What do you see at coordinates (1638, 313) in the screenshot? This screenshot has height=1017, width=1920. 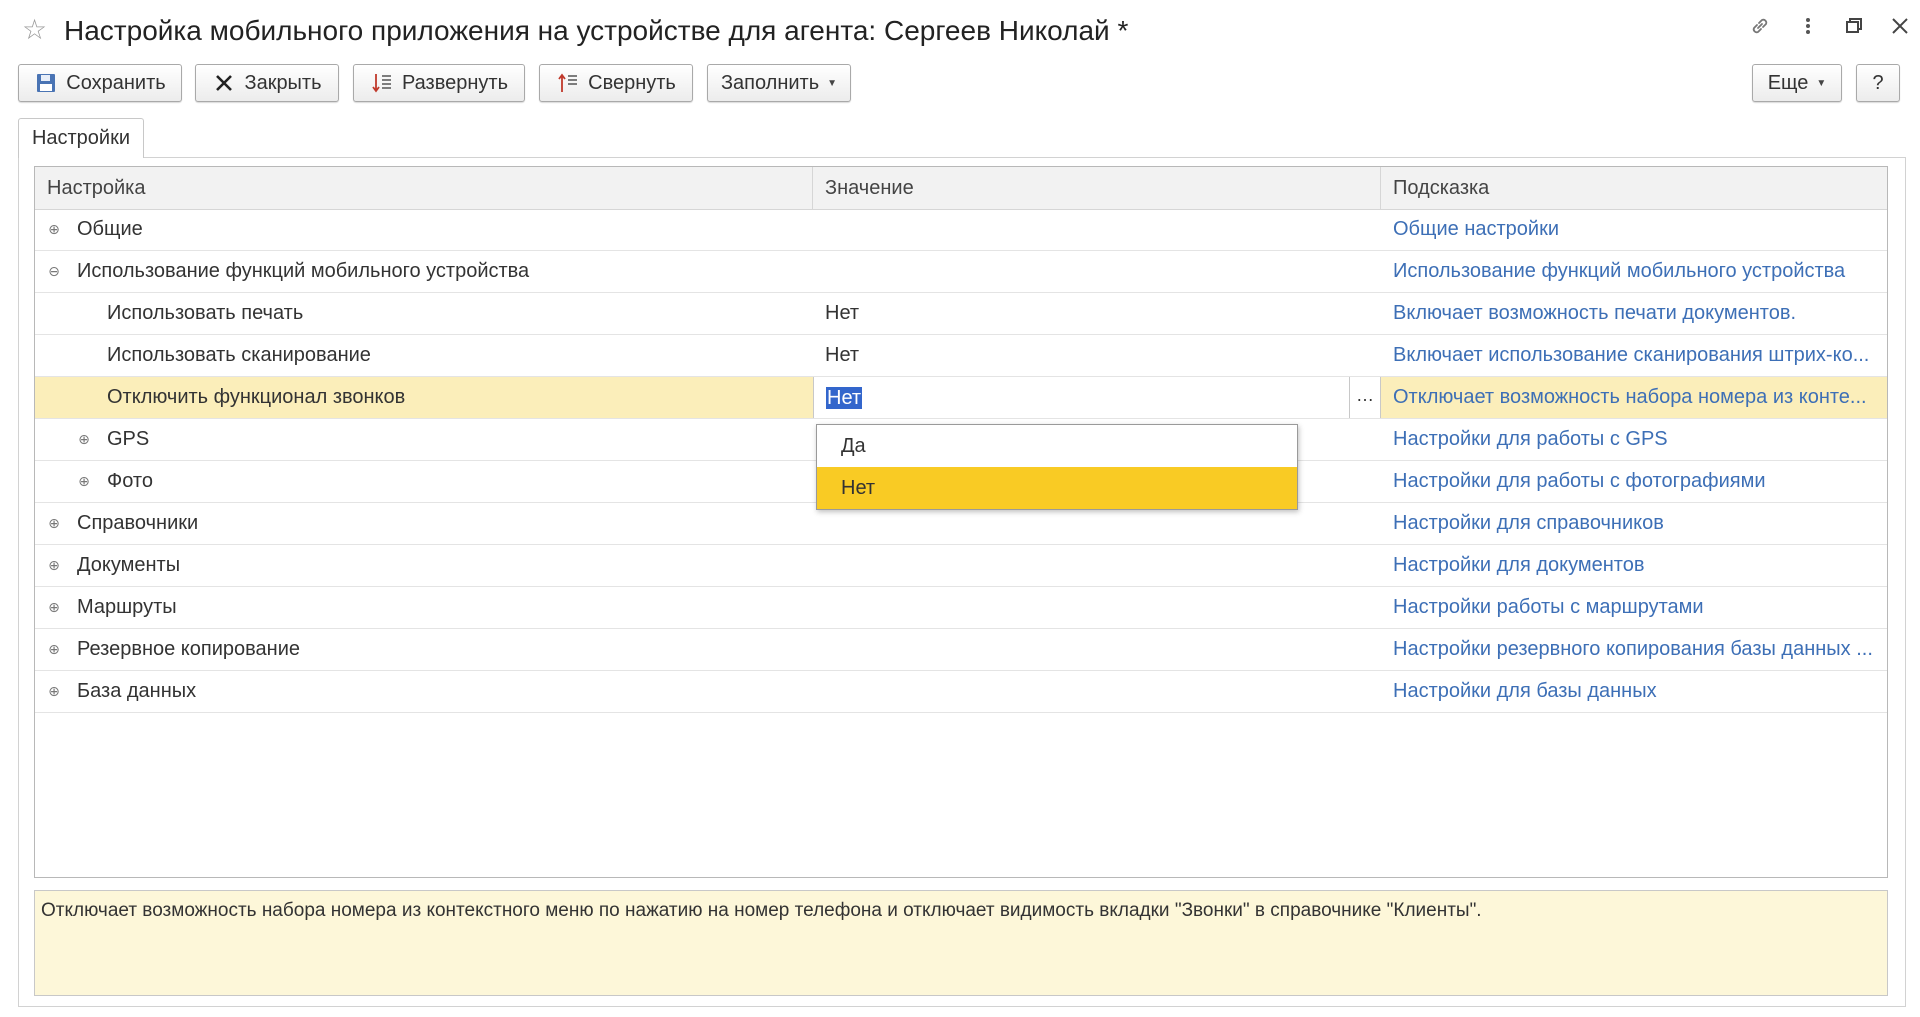 I see `setting-hint-link: Включает возможность печати документов.` at bounding box center [1638, 313].